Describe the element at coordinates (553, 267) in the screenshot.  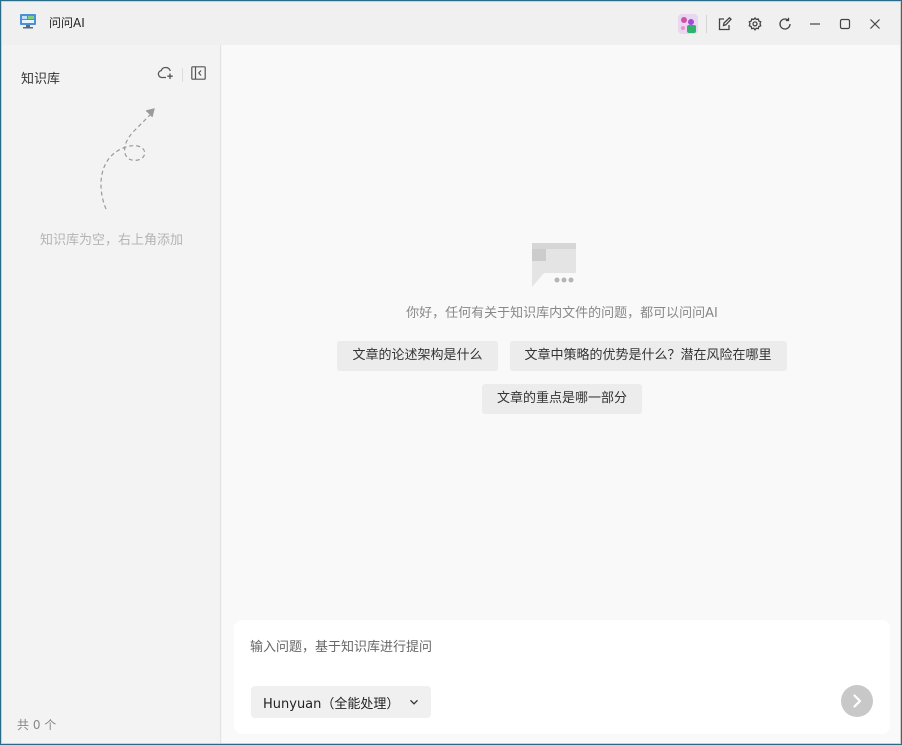
I see `chat-bubble-icon` at that location.